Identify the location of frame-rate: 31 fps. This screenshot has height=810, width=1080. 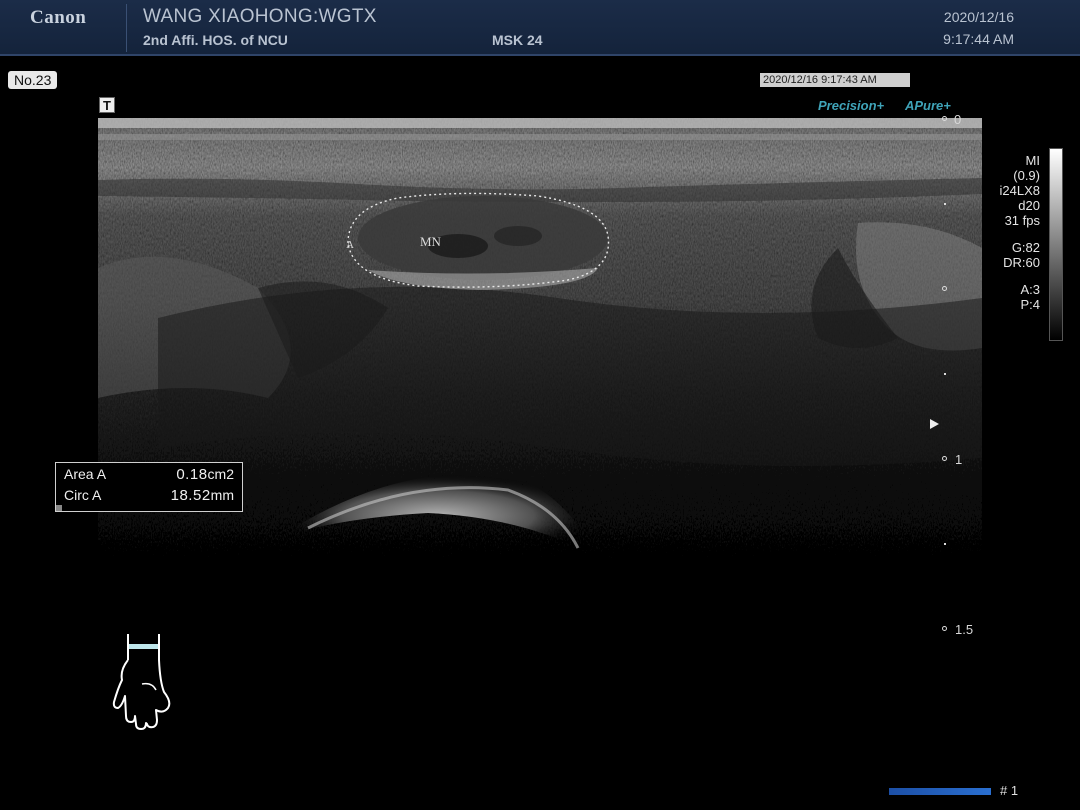
(1022, 220).